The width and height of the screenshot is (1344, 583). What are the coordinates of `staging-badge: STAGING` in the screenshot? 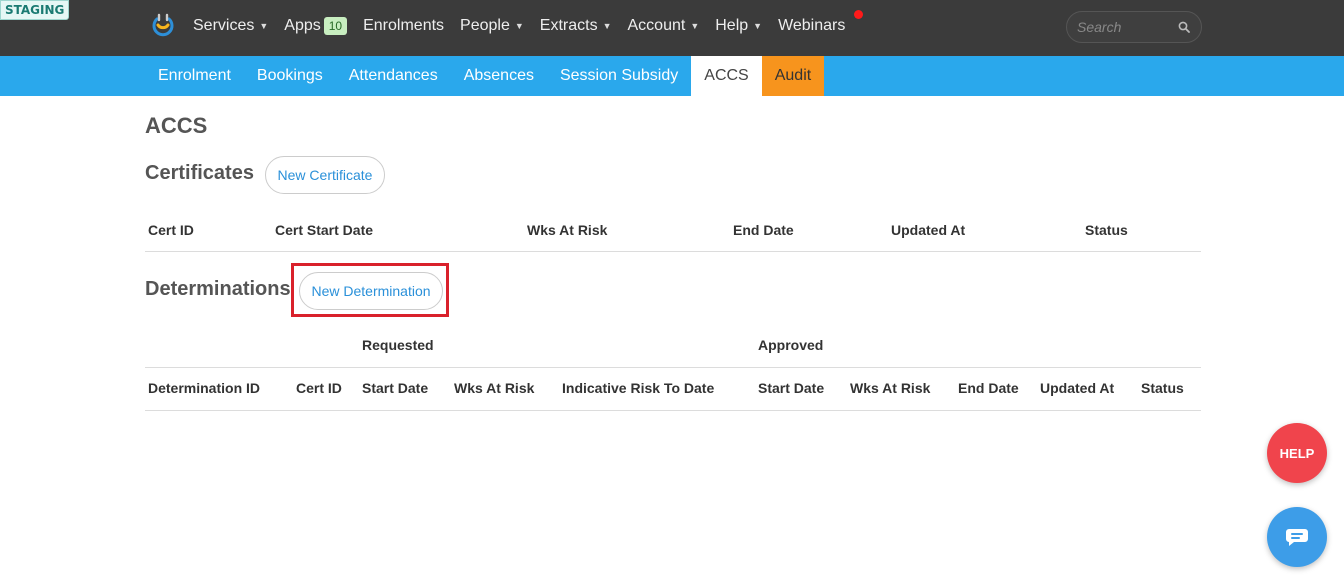 It's located at (35, 10).